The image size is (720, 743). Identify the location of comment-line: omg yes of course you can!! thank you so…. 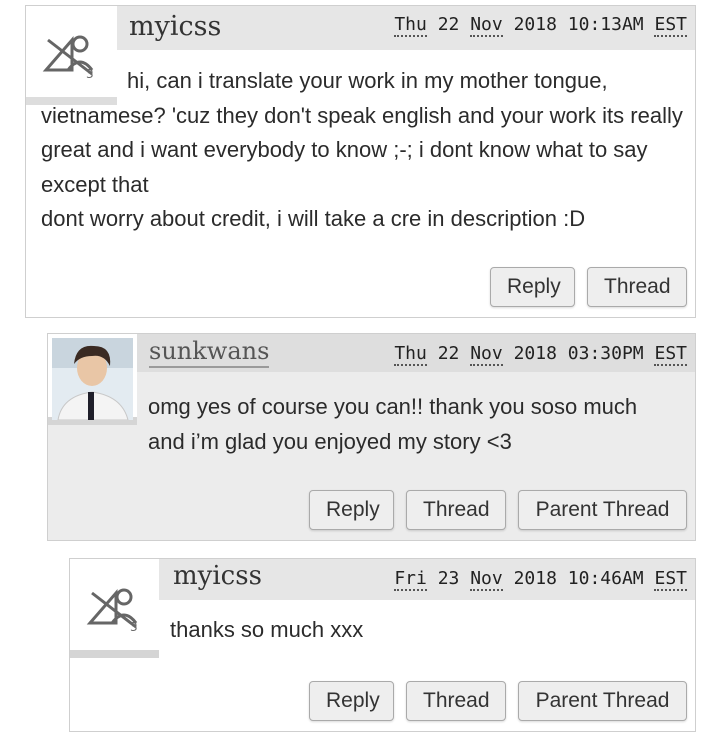
(393, 406).